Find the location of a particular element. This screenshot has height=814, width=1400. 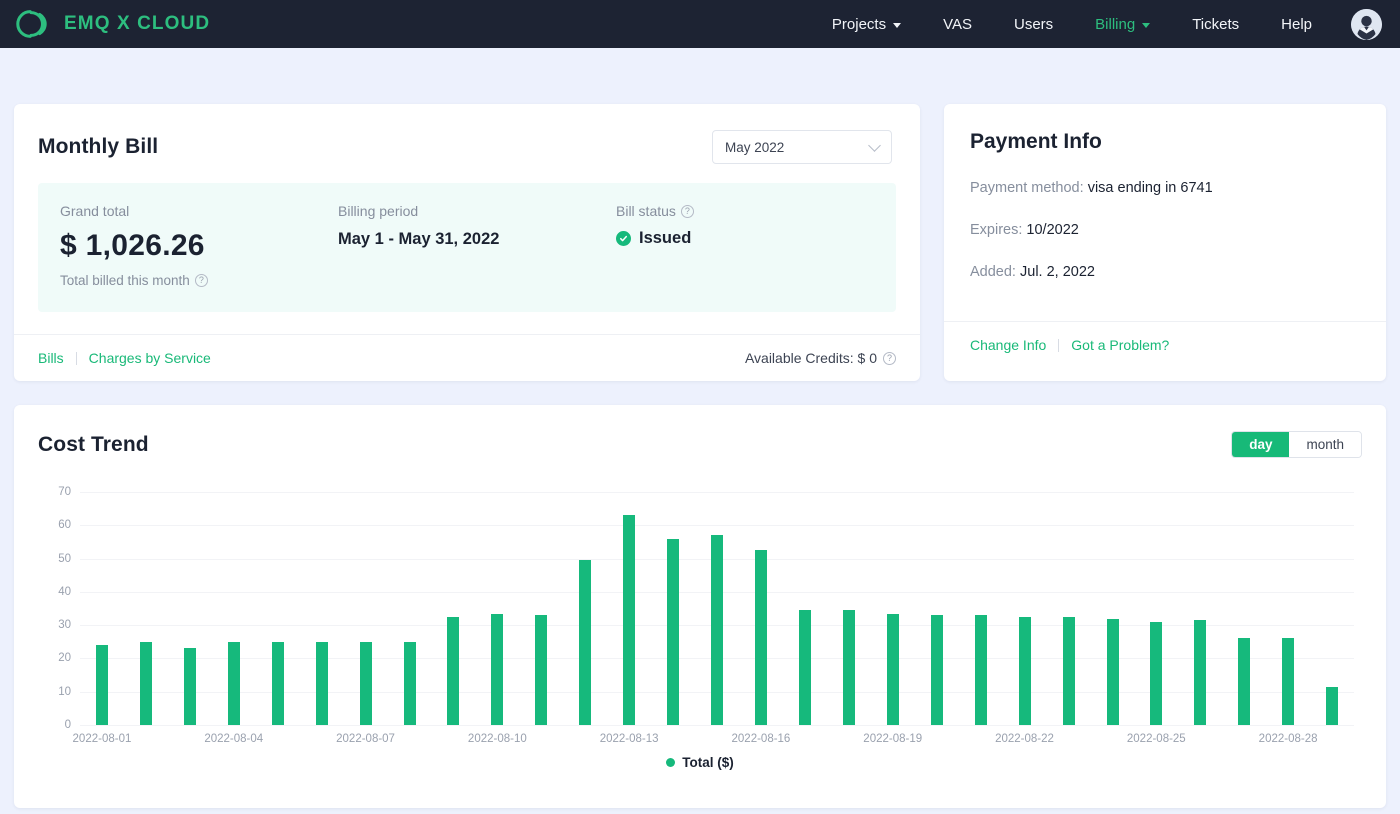

x-axis-tick-label: 2022-08-16 is located at coordinates (761, 739).